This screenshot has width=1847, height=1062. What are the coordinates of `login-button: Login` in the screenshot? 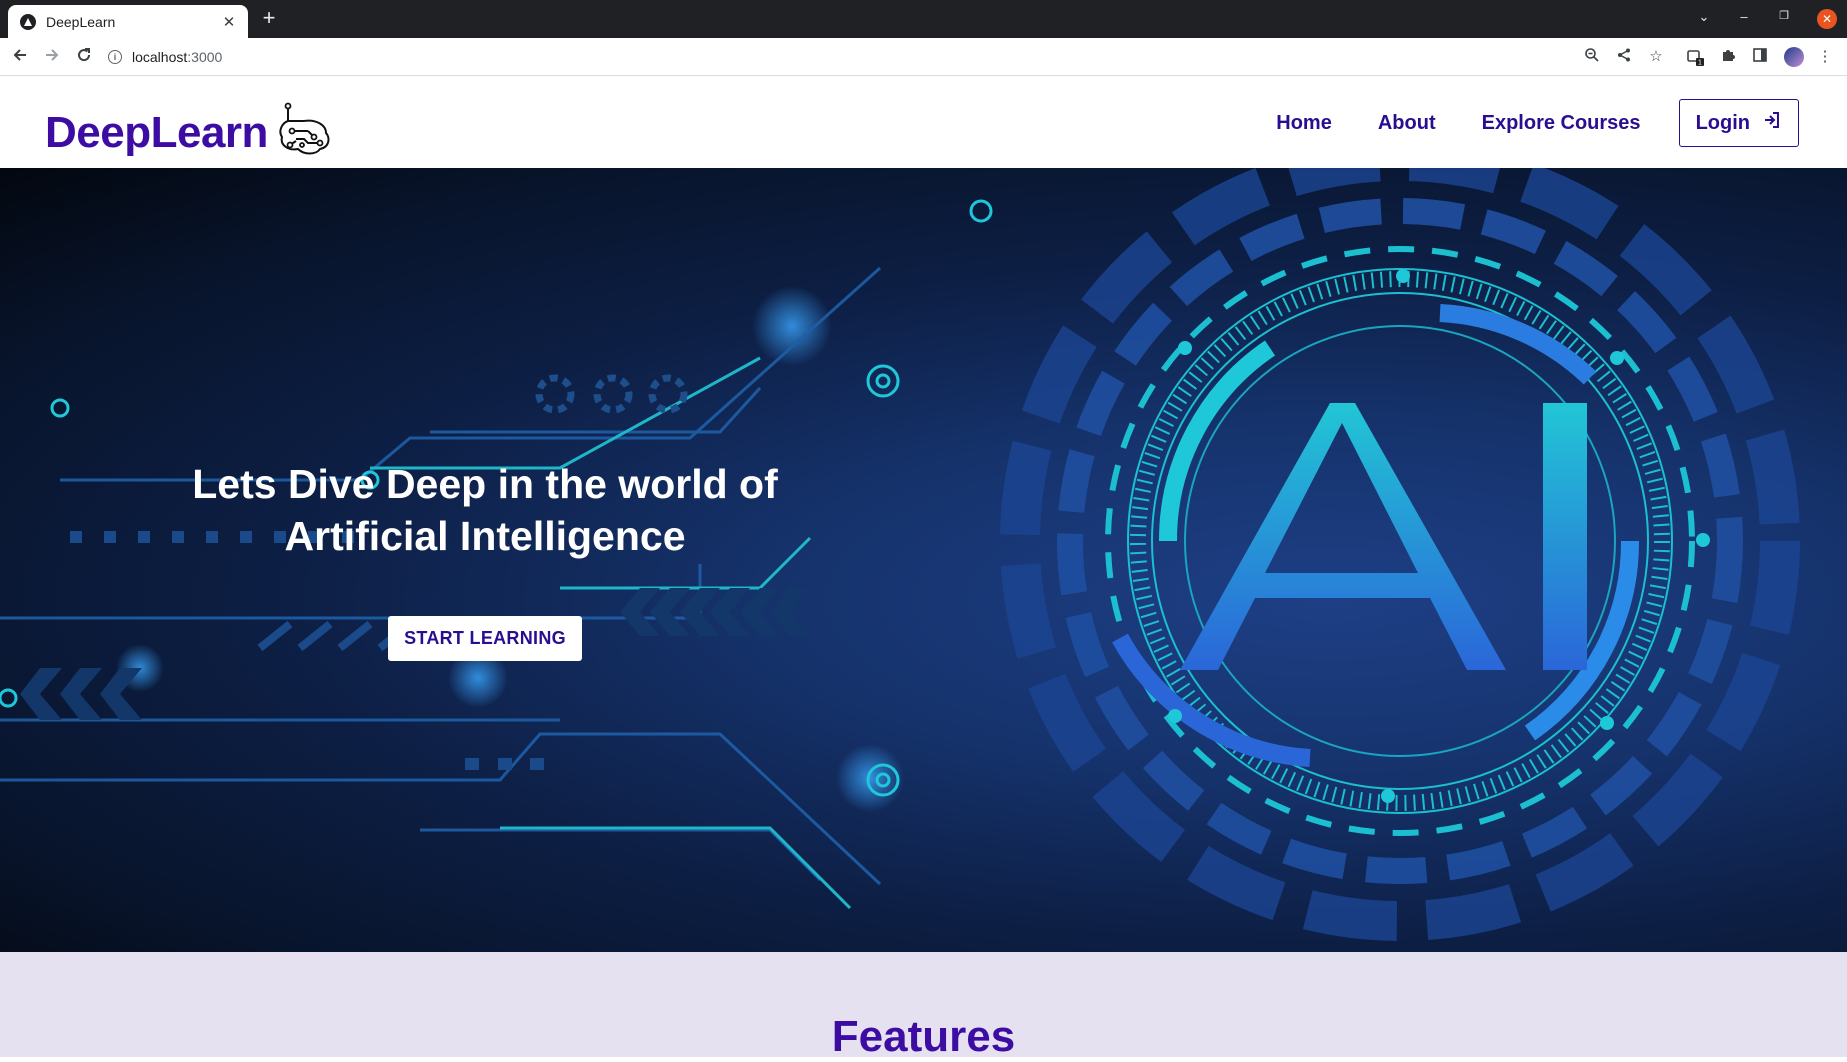 It's located at (1738, 123).